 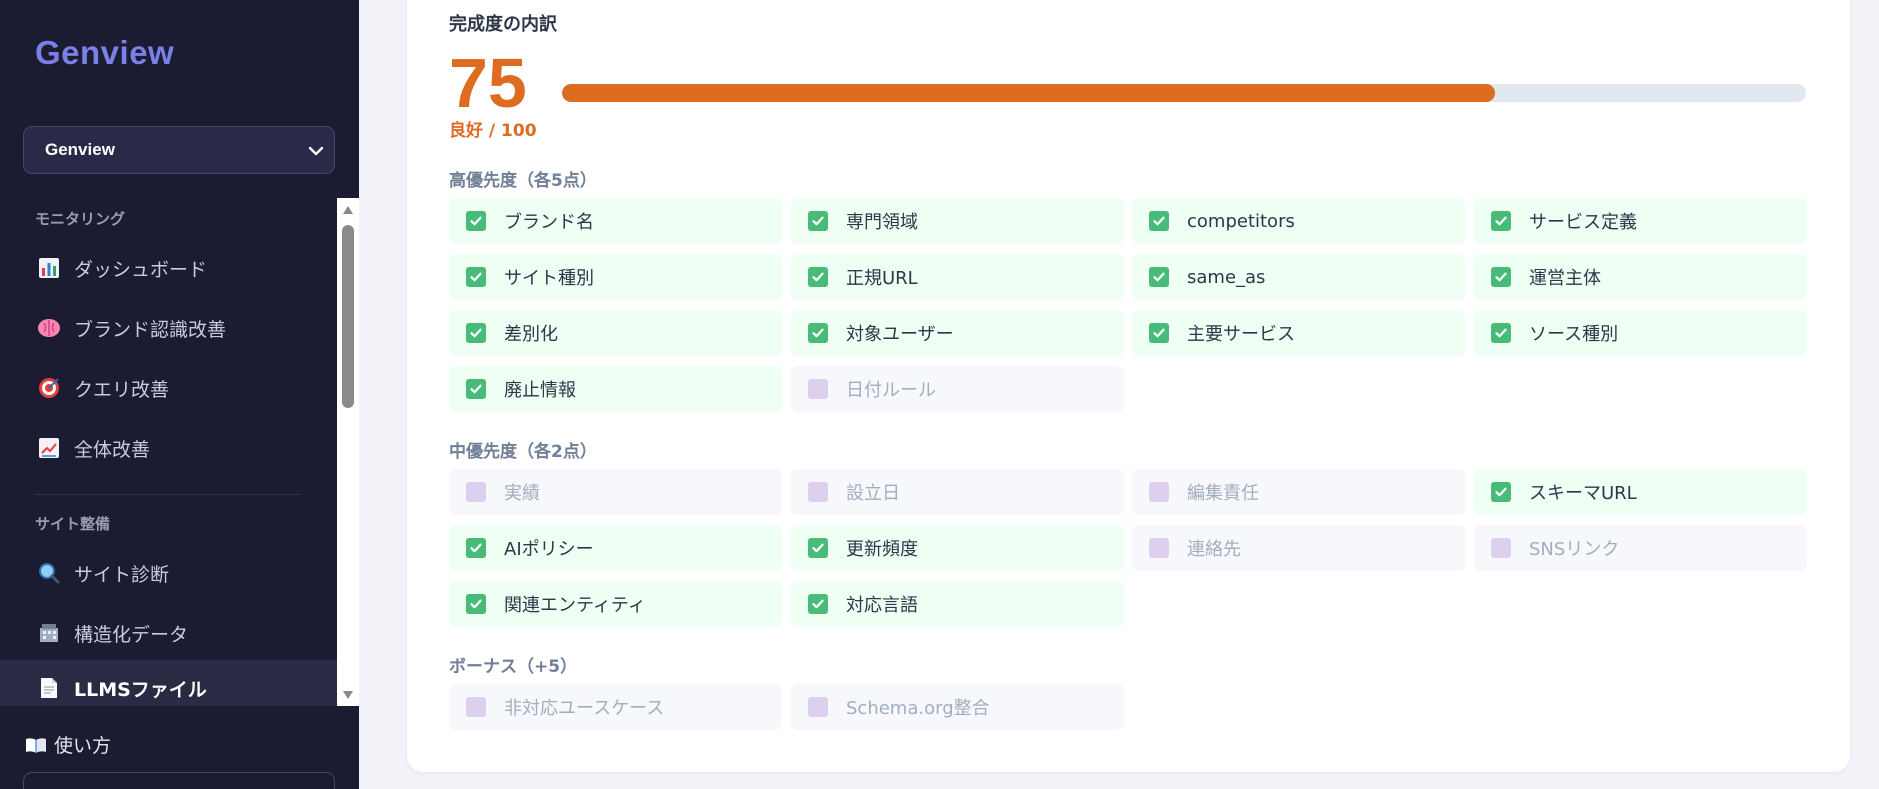 I want to click on checklist-item: 廃止情報, so click(x=615, y=389).